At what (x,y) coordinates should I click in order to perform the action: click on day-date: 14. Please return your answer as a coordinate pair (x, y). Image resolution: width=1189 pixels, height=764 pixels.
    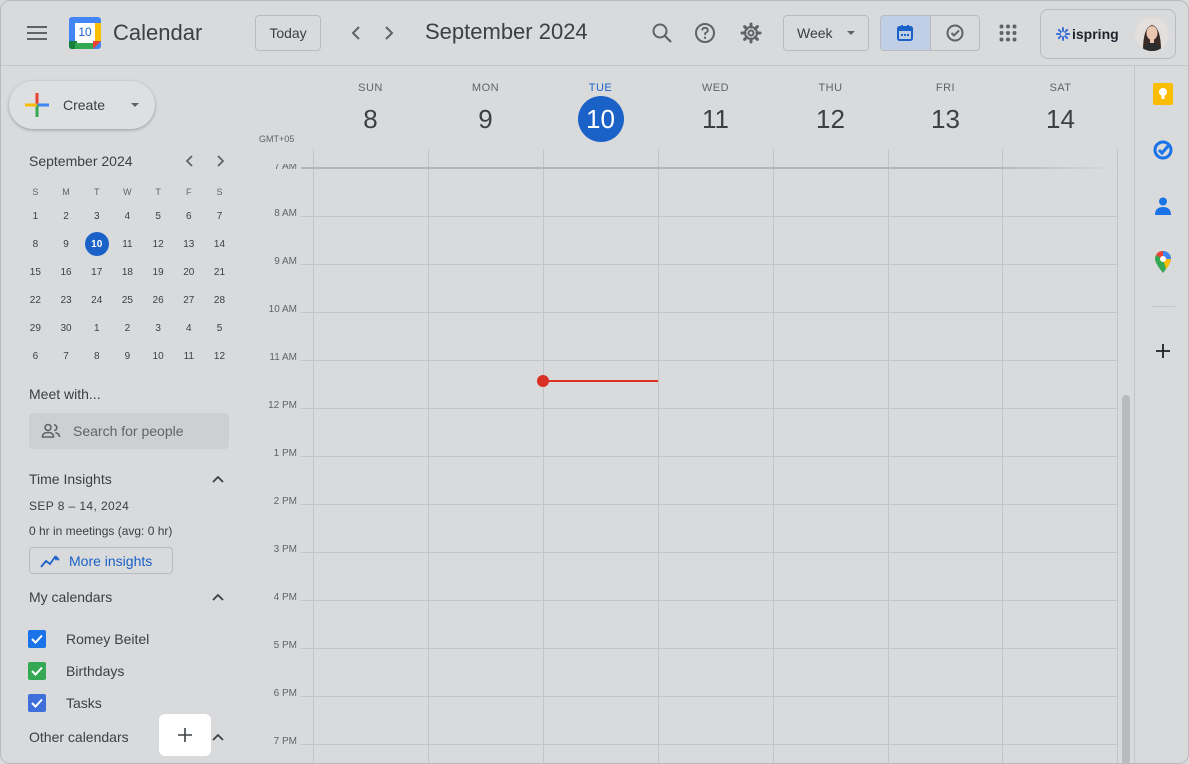
    Looking at the image, I should click on (1060, 119).